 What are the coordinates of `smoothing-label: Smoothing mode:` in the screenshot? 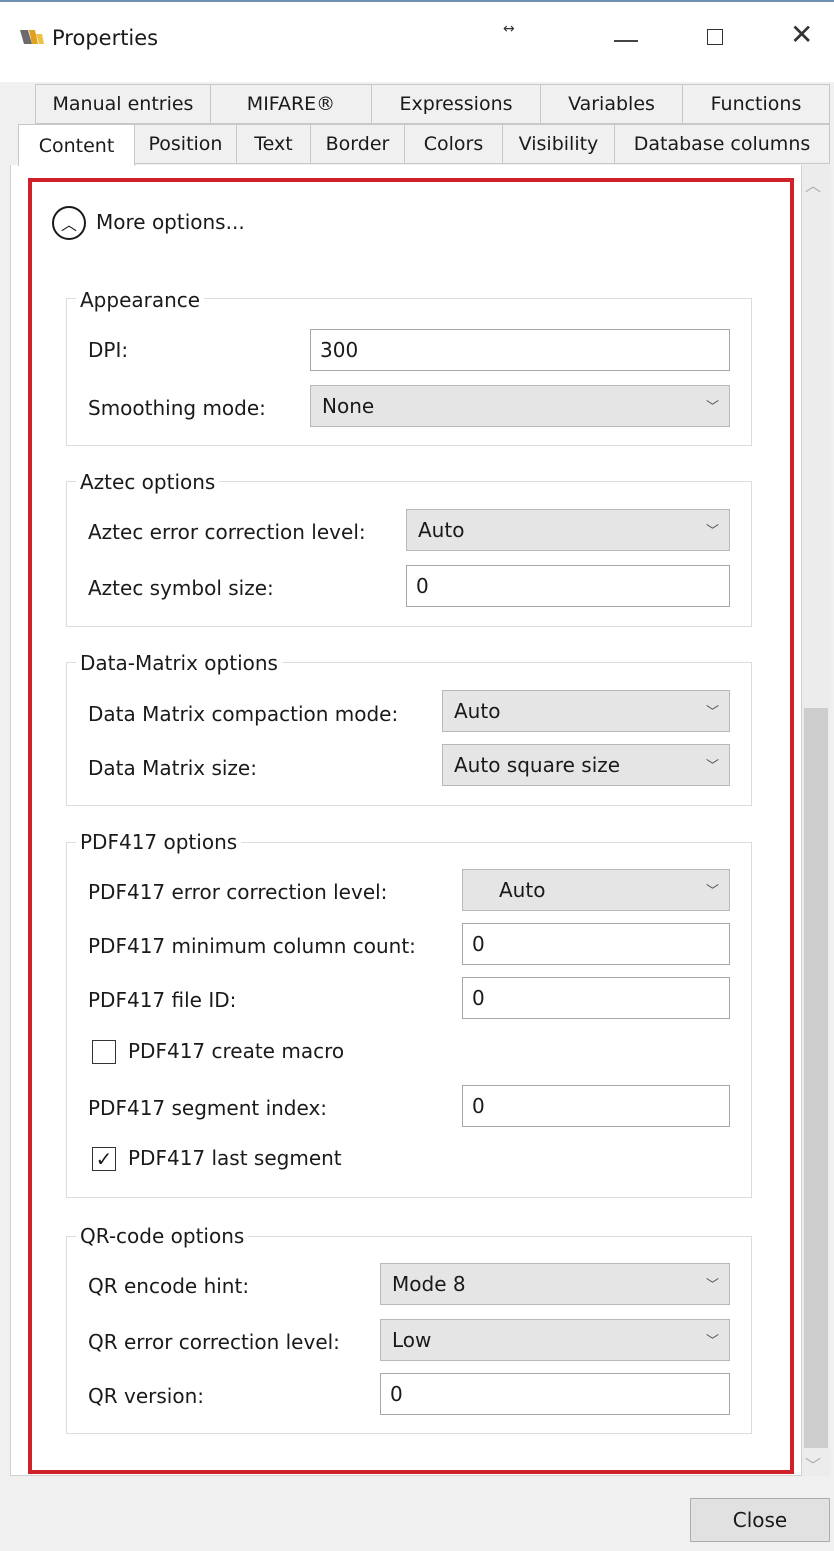 It's located at (177, 408).